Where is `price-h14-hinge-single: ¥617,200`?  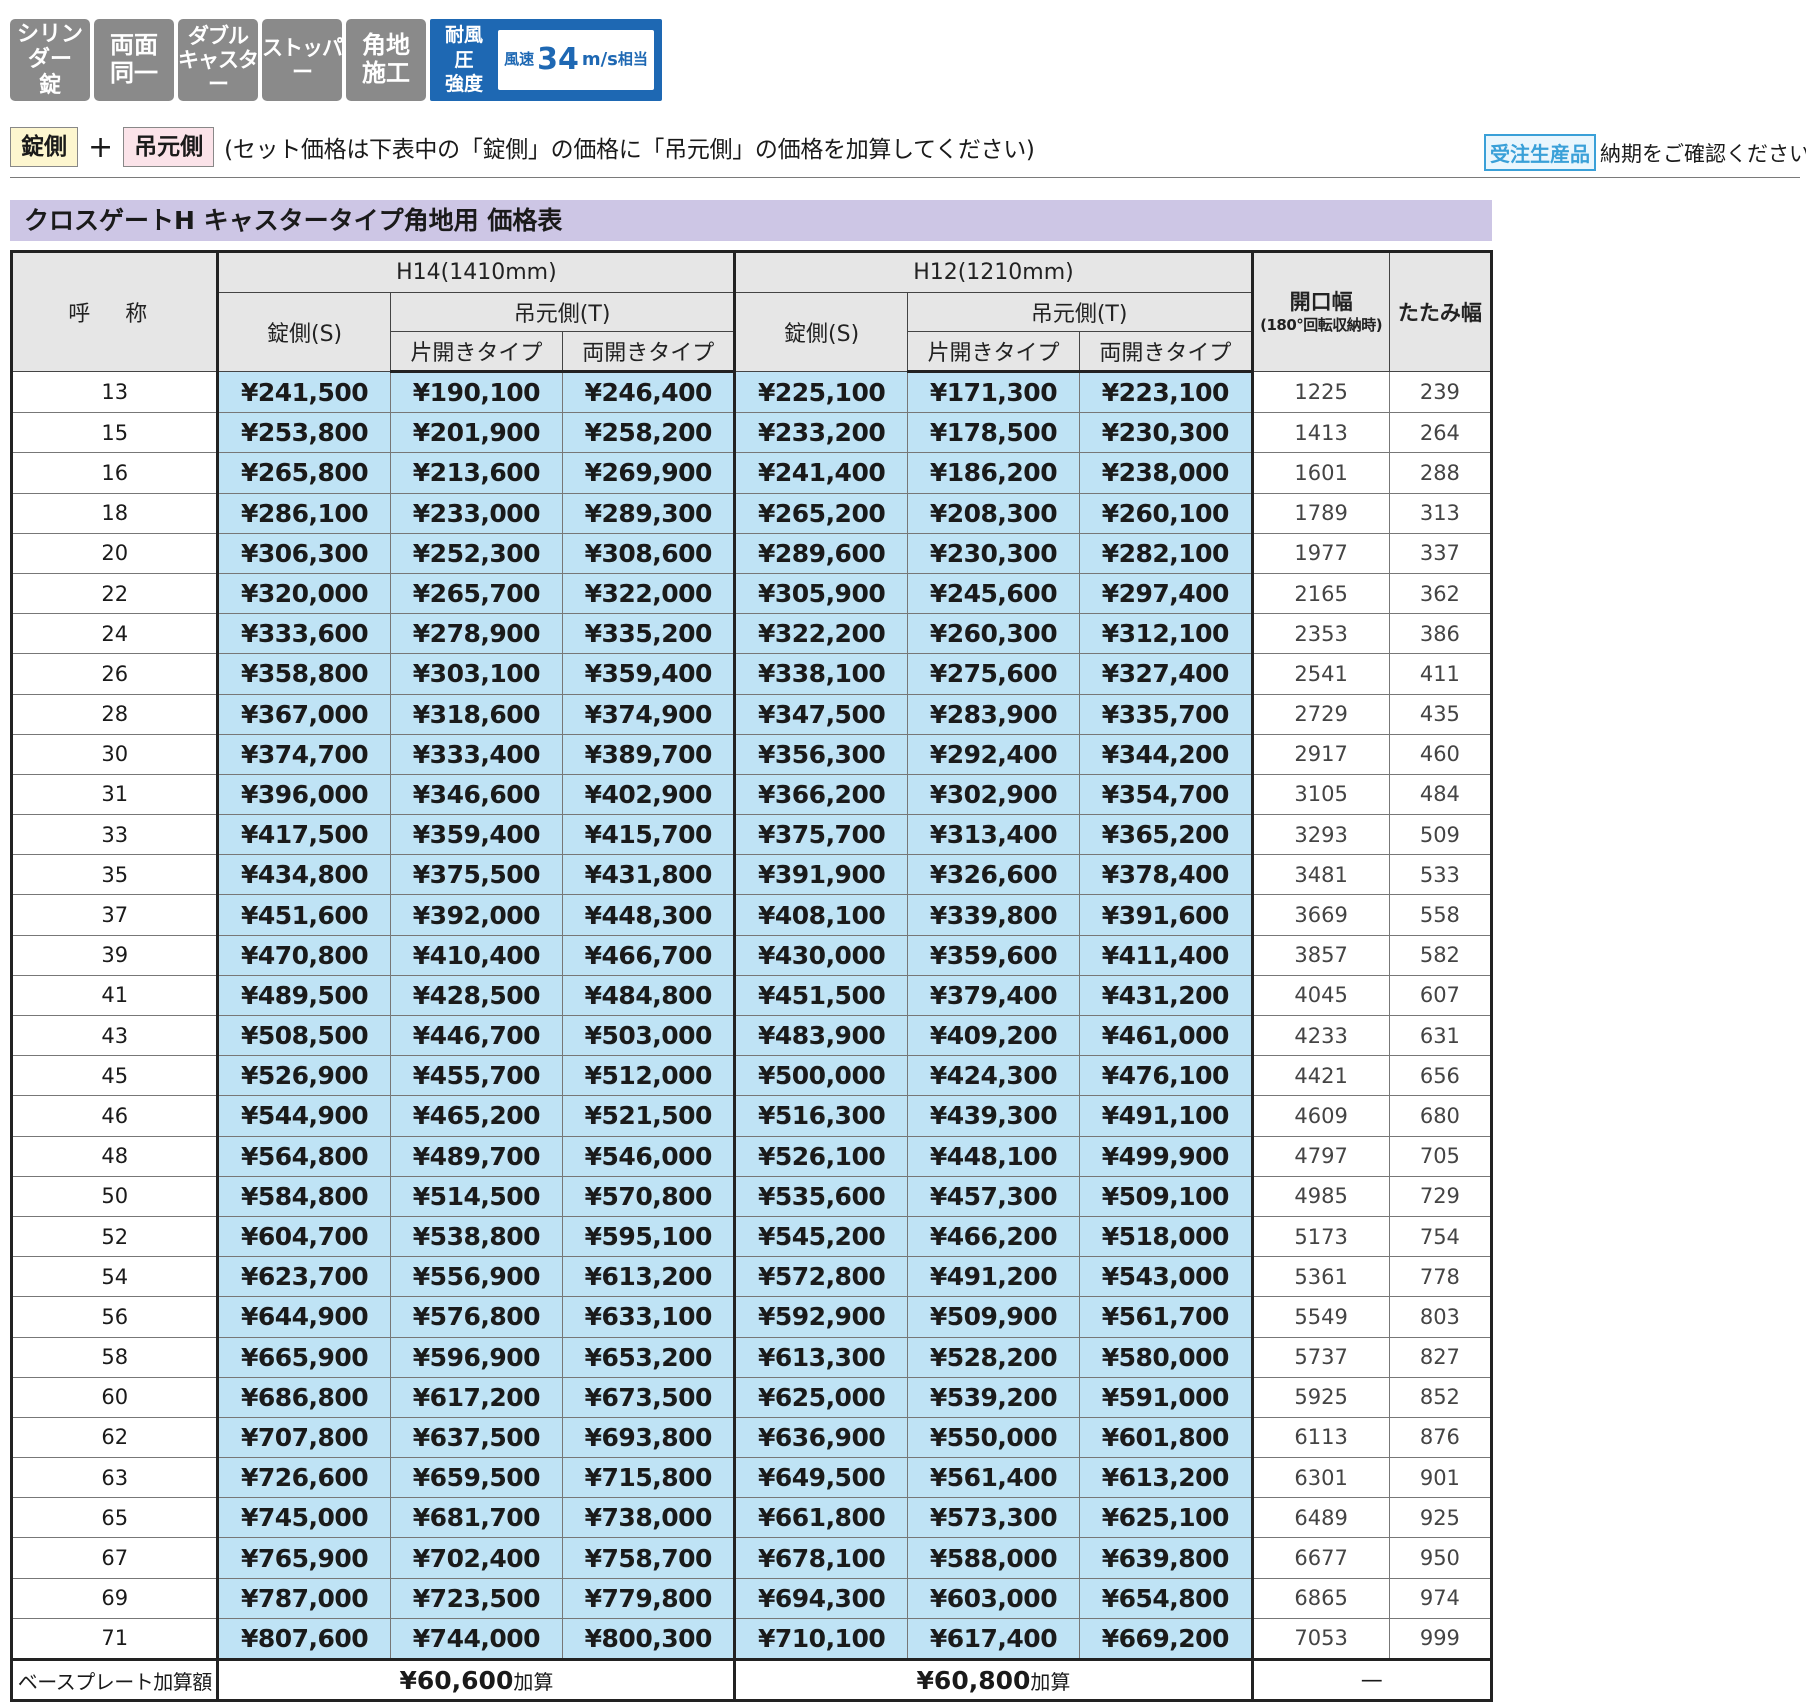 price-h14-hinge-single: ¥617,200 is located at coordinates (476, 1397).